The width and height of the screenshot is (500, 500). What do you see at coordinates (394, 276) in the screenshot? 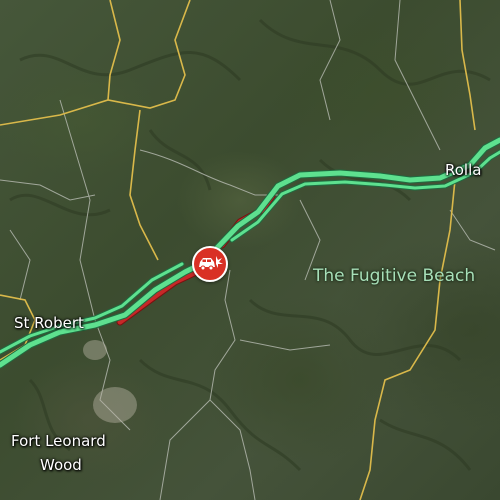
I see `place-label-fugitive-beach: The Fugitive Beach` at bounding box center [394, 276].